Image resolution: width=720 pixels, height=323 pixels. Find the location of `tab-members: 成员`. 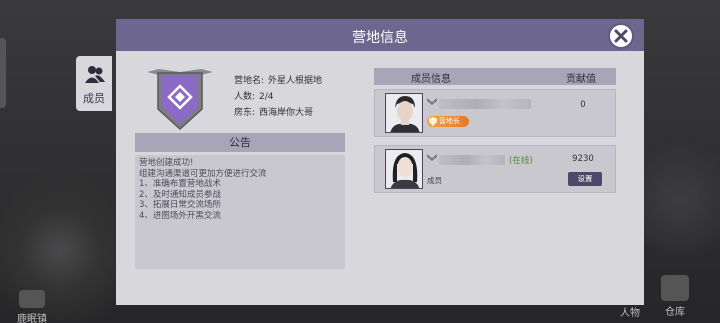

tab-members: 成员 is located at coordinates (94, 83).